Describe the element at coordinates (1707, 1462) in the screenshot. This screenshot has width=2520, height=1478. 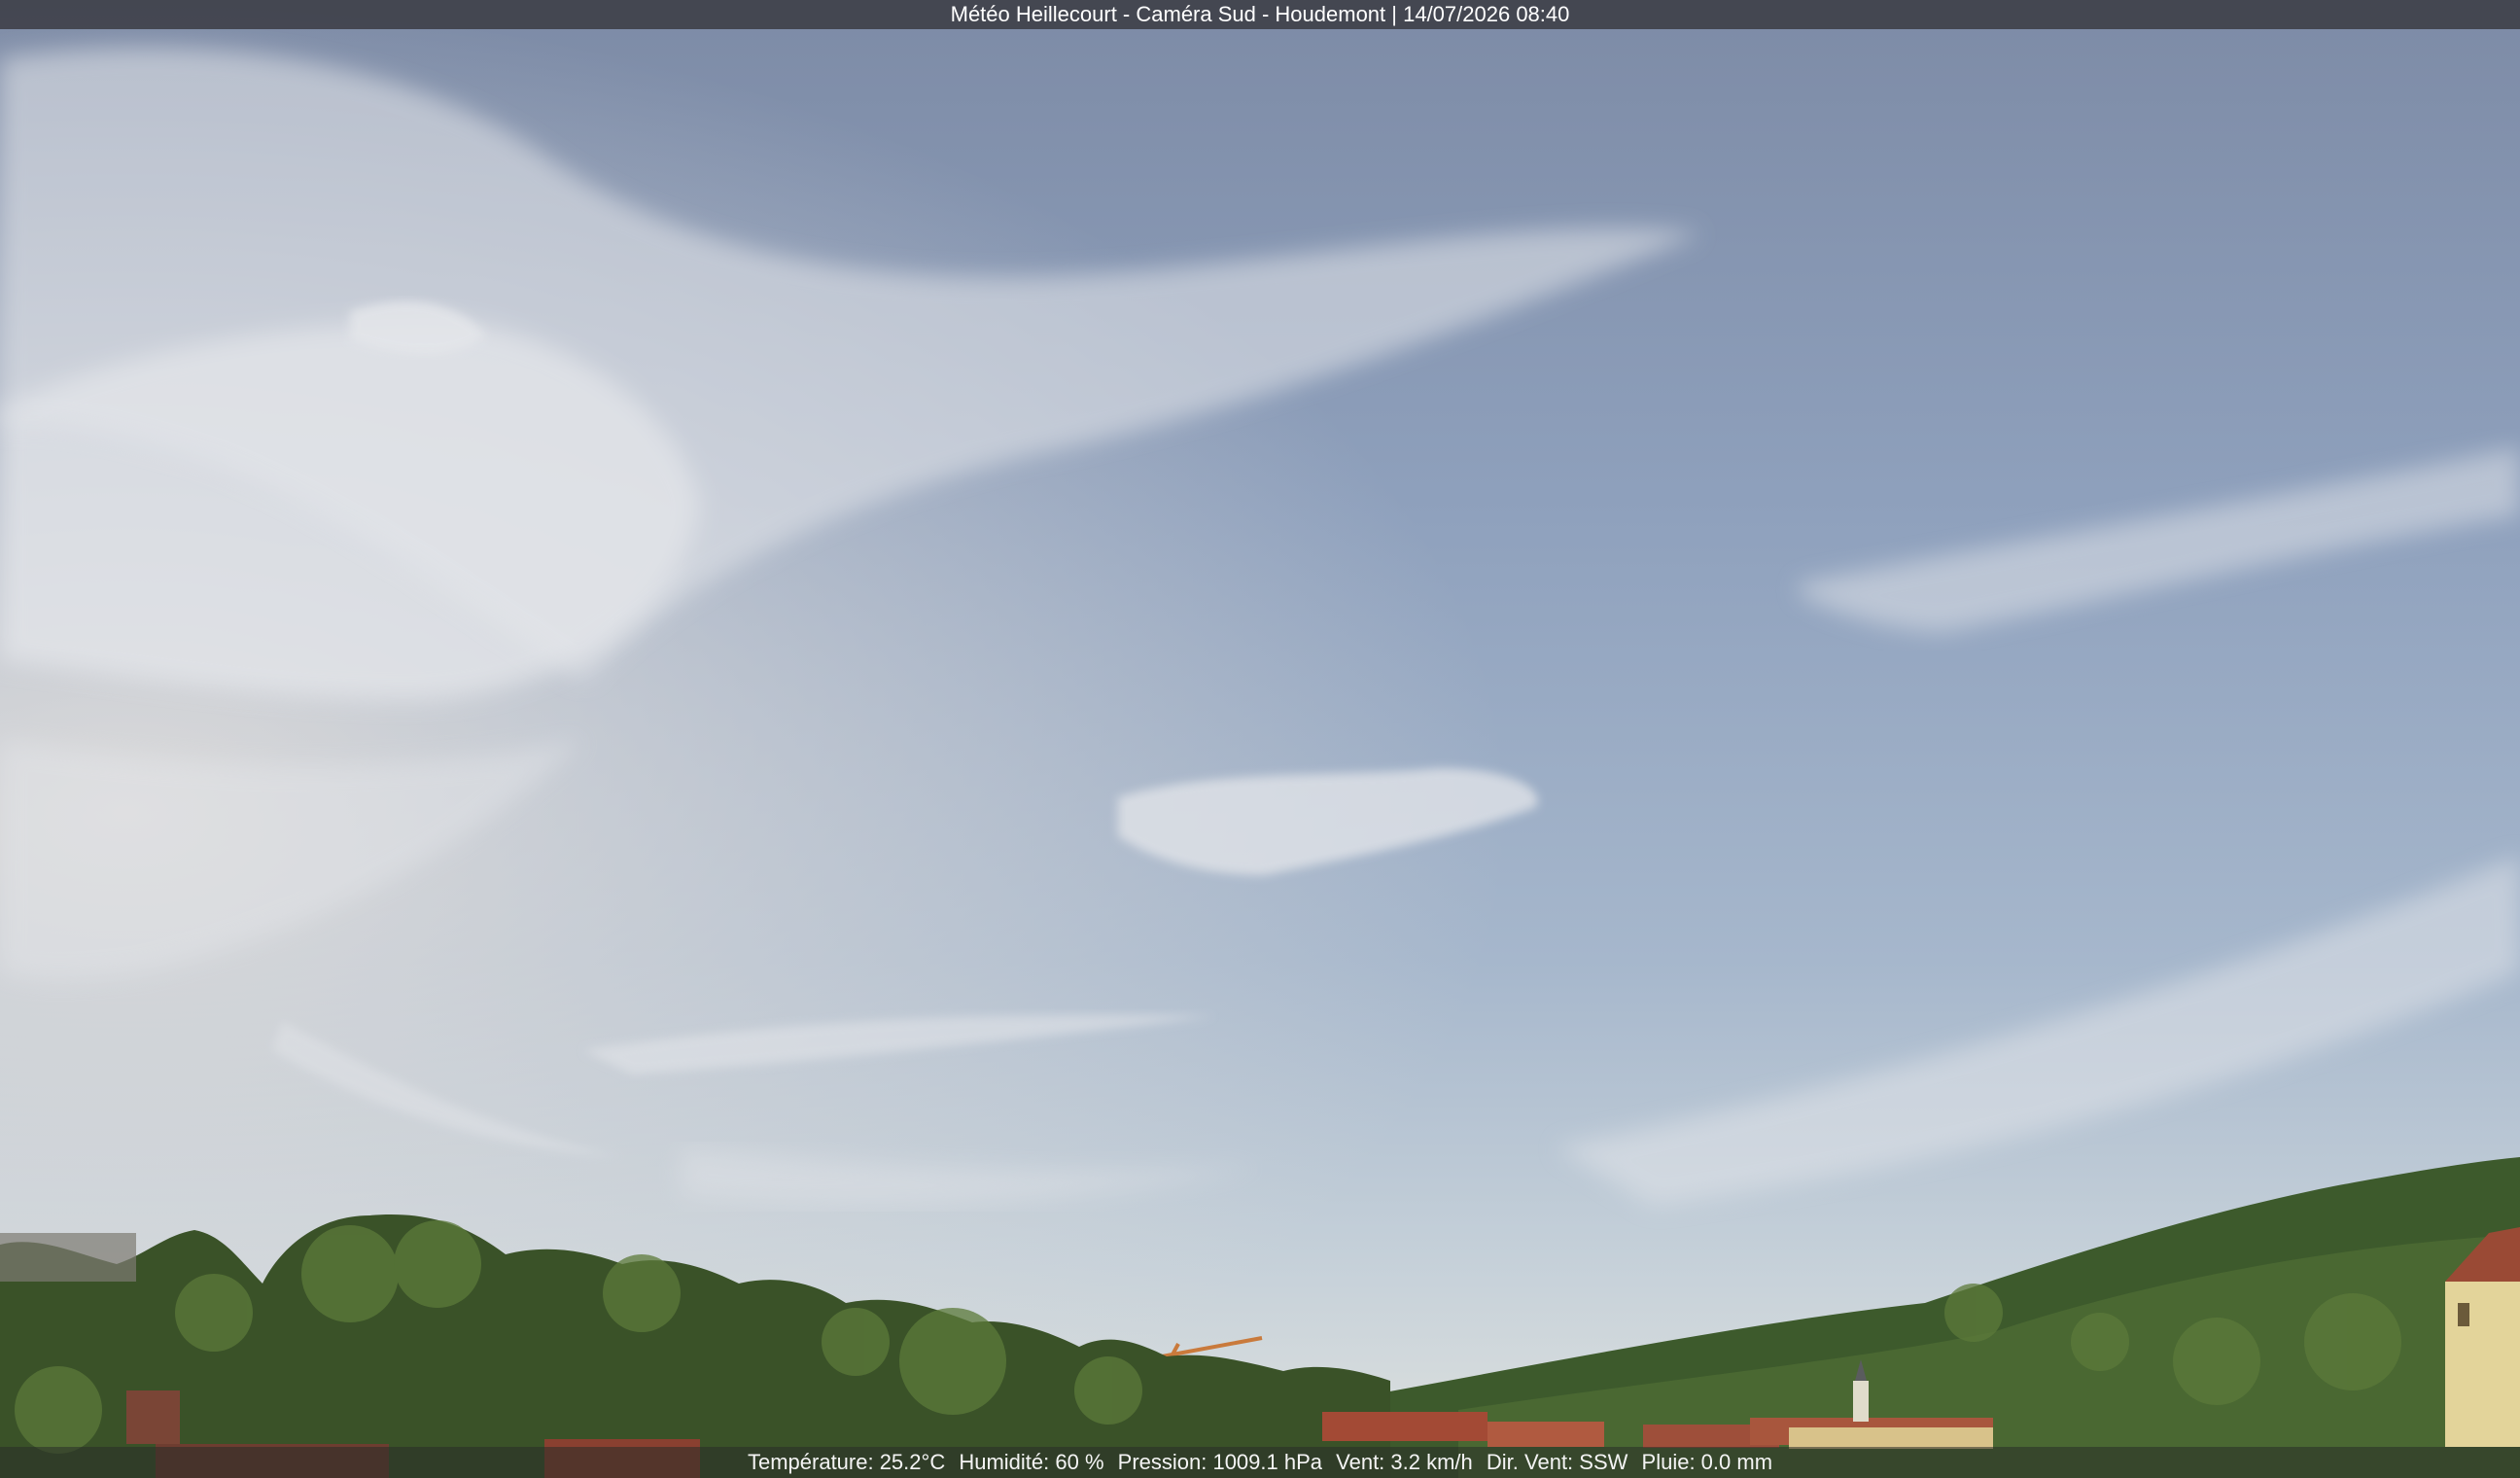
I see `rain-readout: Pluie: 0.0 mm` at that location.